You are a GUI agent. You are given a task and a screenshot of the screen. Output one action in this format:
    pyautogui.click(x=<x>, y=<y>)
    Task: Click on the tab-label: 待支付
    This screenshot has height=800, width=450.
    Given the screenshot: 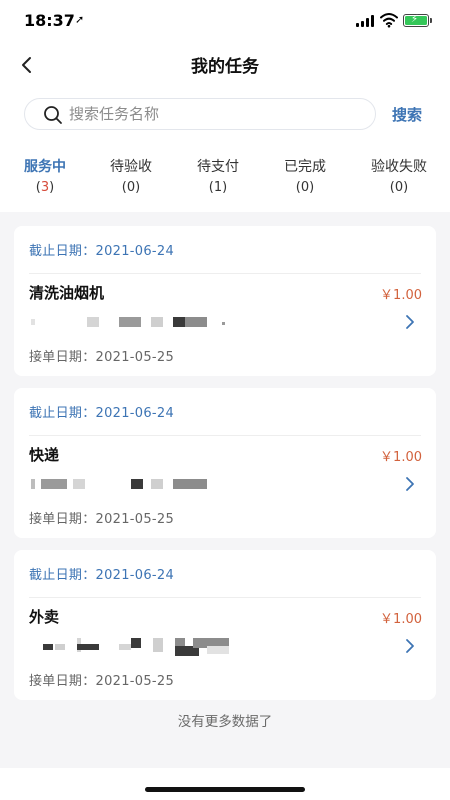 What is the action you would take?
    pyautogui.click(x=218, y=167)
    